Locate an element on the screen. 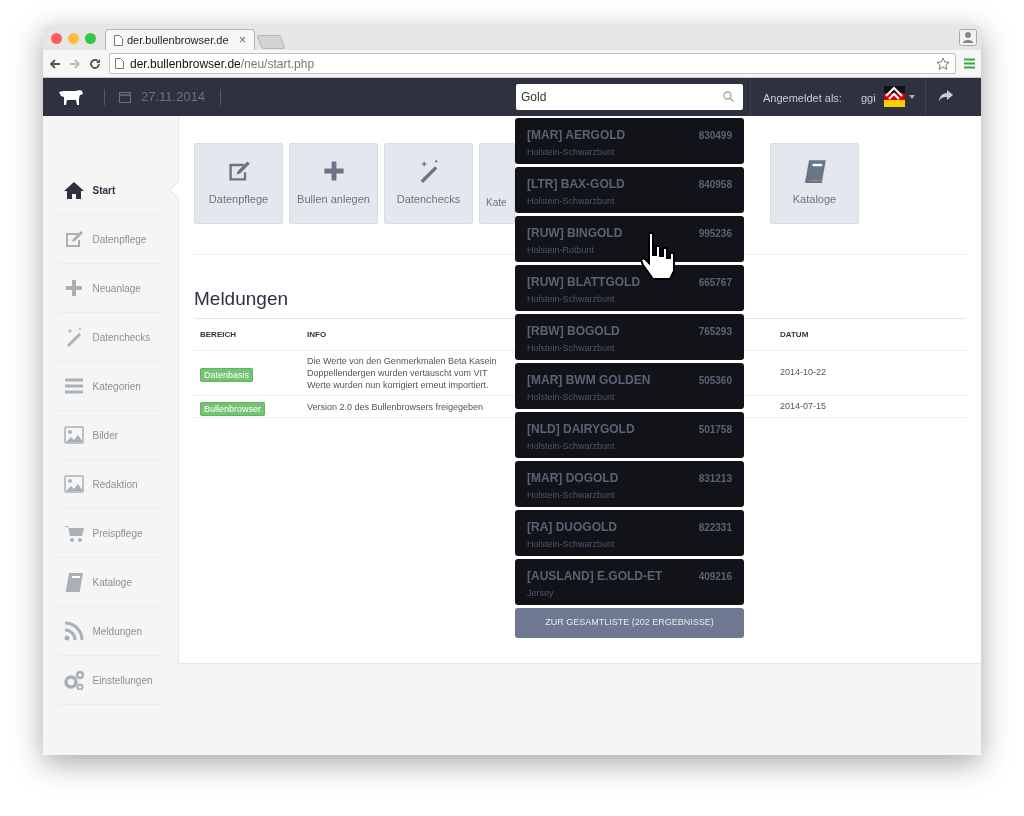 This screenshot has width=1024, height=816. result-name: [NLD] DAIRYGOLD is located at coordinates (581, 429).